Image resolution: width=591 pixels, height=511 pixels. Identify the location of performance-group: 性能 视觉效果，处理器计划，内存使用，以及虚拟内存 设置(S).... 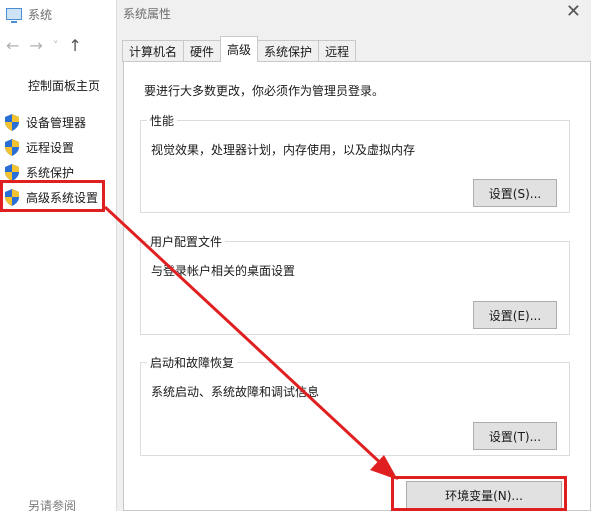
(355, 162).